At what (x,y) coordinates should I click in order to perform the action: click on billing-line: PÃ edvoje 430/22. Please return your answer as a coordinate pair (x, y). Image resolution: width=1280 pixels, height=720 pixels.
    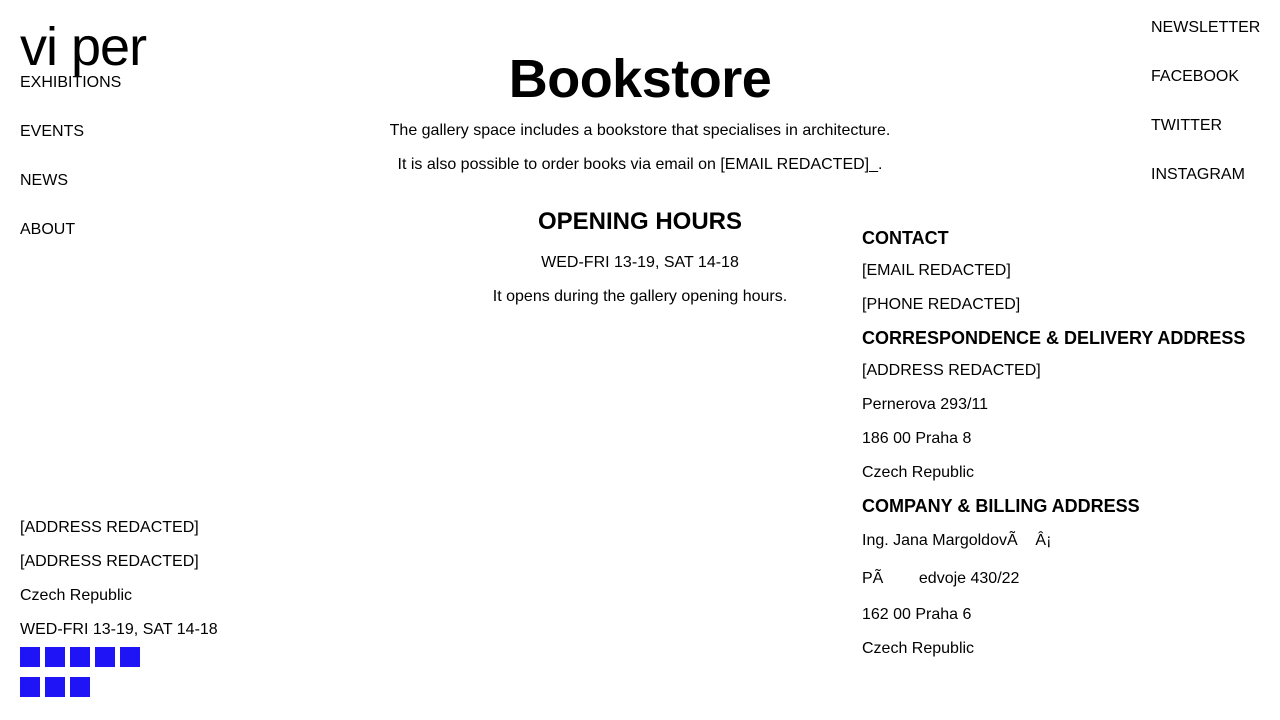
    Looking at the image, I should click on (941, 578).